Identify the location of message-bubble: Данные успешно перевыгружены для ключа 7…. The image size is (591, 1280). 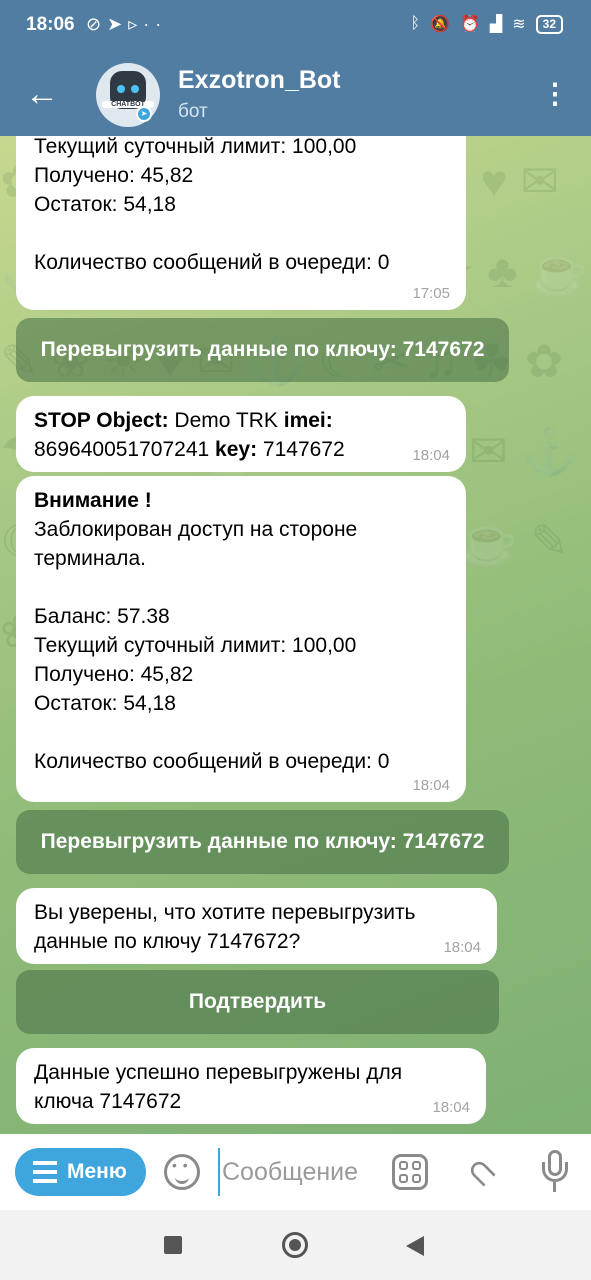
(251, 1086).